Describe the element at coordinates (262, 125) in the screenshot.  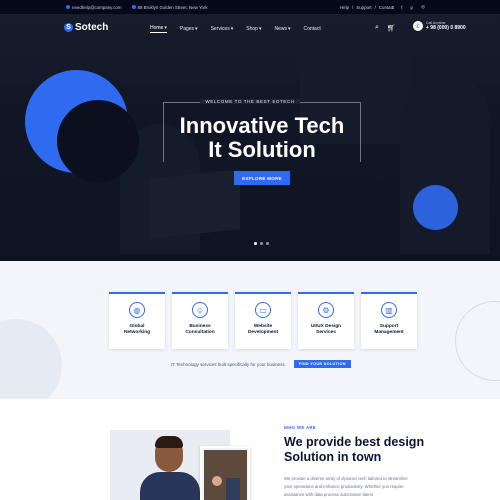
I see `hero-headline-line1: Innovative Tech` at that location.